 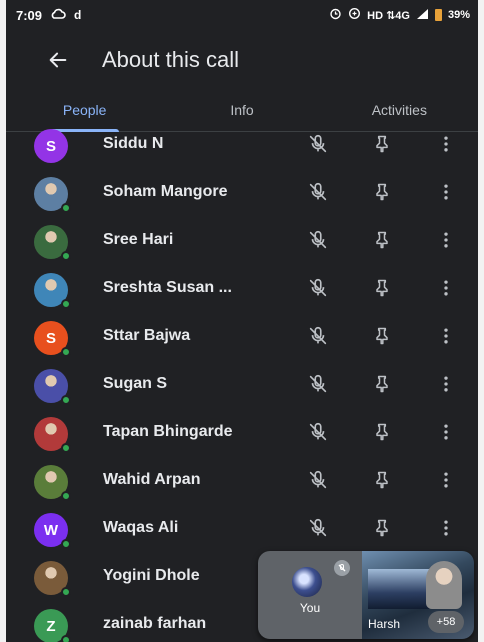 I want to click on participant-row: Wahid Arpan, so click(x=242, y=480).